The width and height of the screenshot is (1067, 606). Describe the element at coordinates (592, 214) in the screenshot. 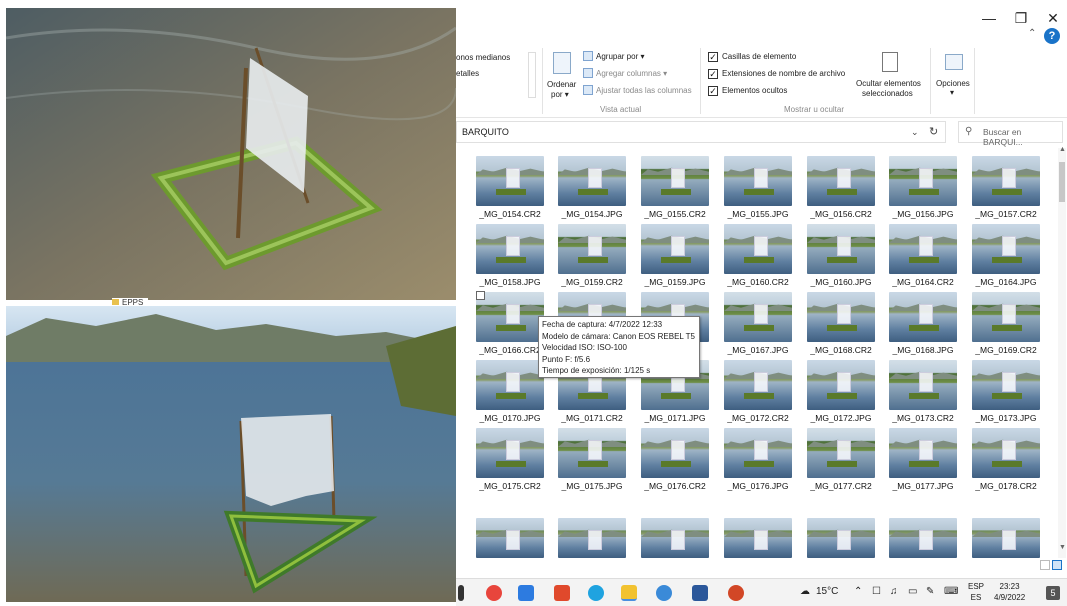

I see `file-name: _MG_0154.JPG` at that location.